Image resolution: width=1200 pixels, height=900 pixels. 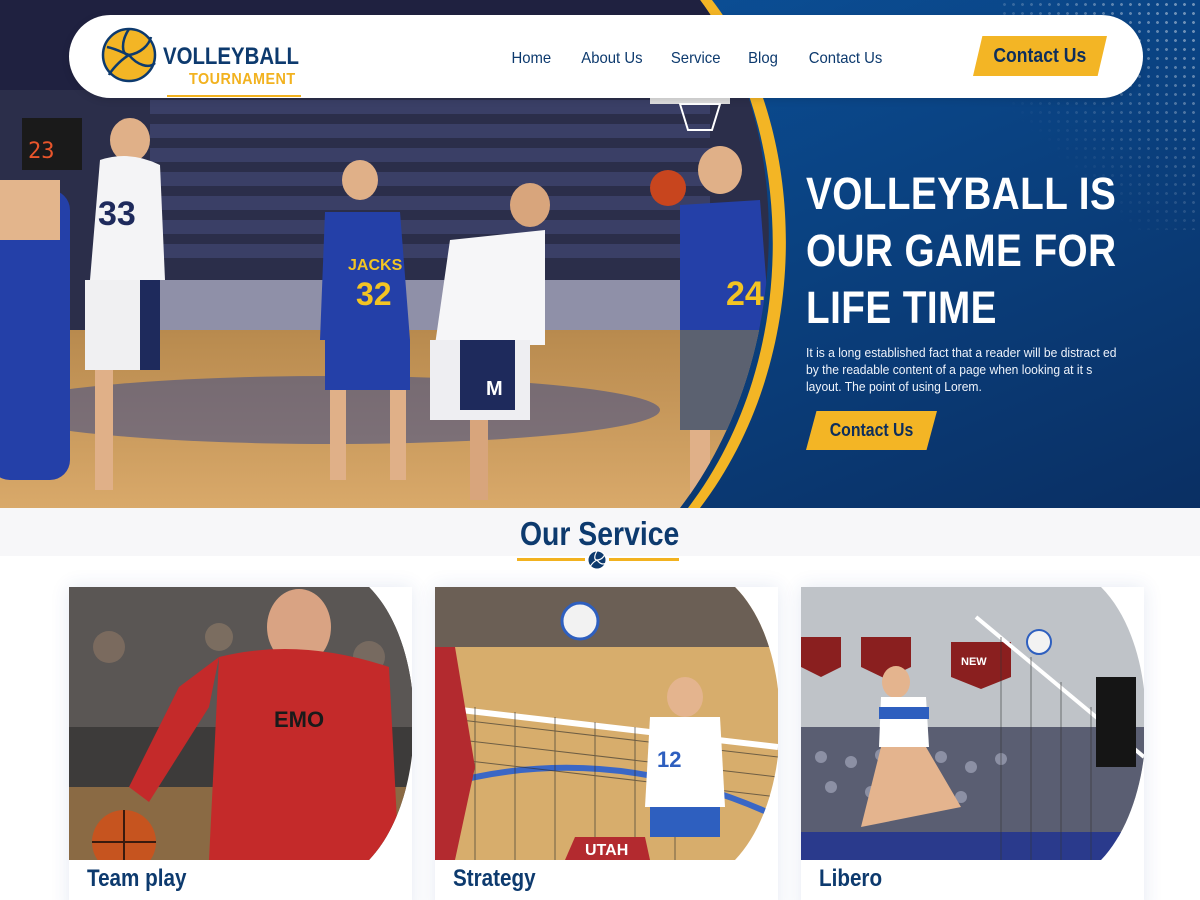 I want to click on service-heading-text: Our Service, so click(x=600, y=533).